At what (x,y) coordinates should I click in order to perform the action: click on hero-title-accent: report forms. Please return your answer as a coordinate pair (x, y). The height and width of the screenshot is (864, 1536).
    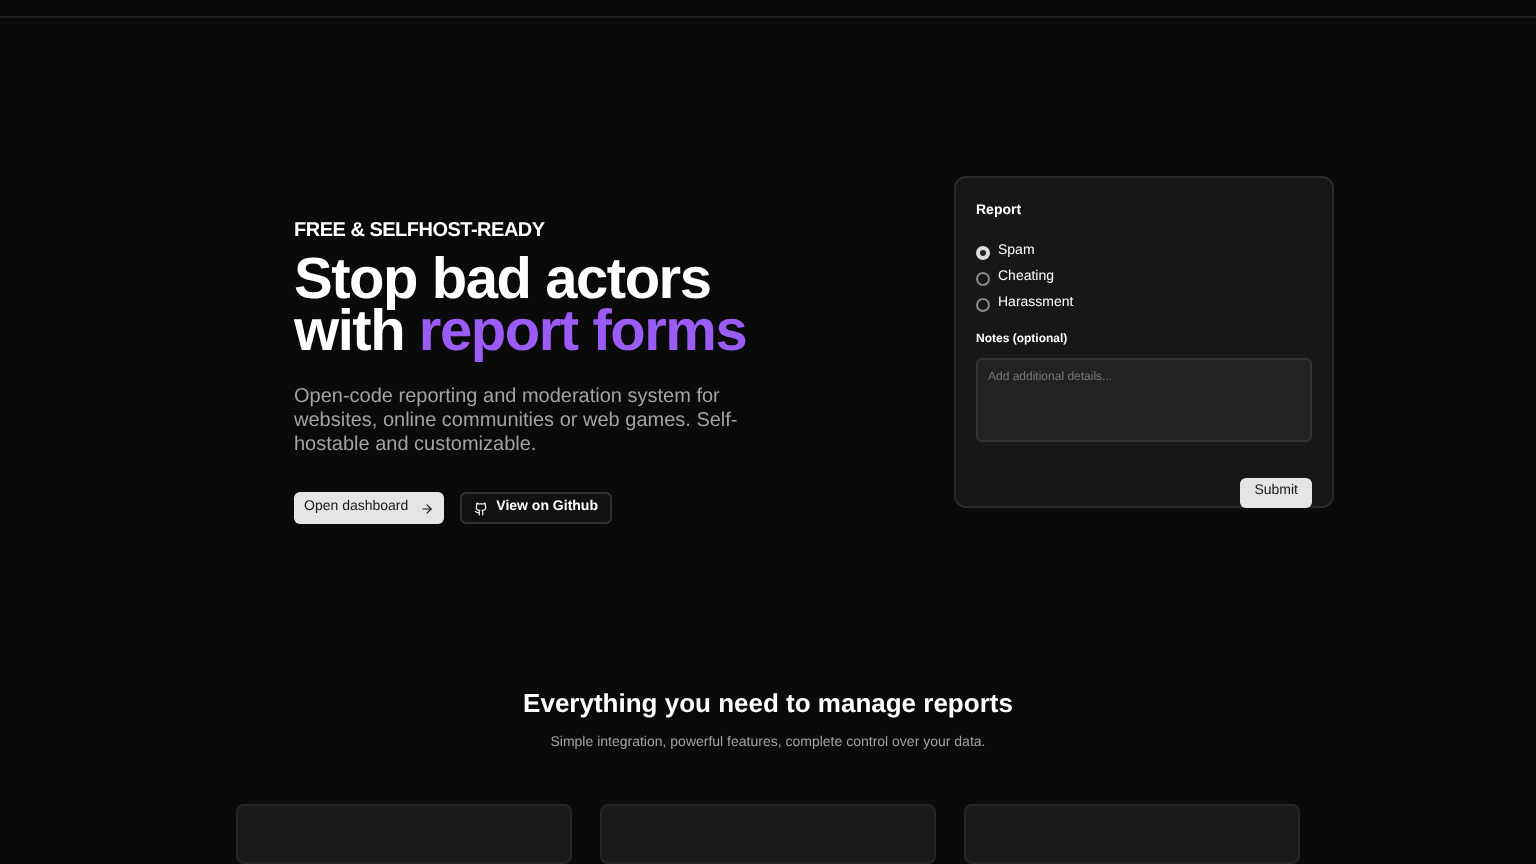
    Looking at the image, I should click on (582, 332).